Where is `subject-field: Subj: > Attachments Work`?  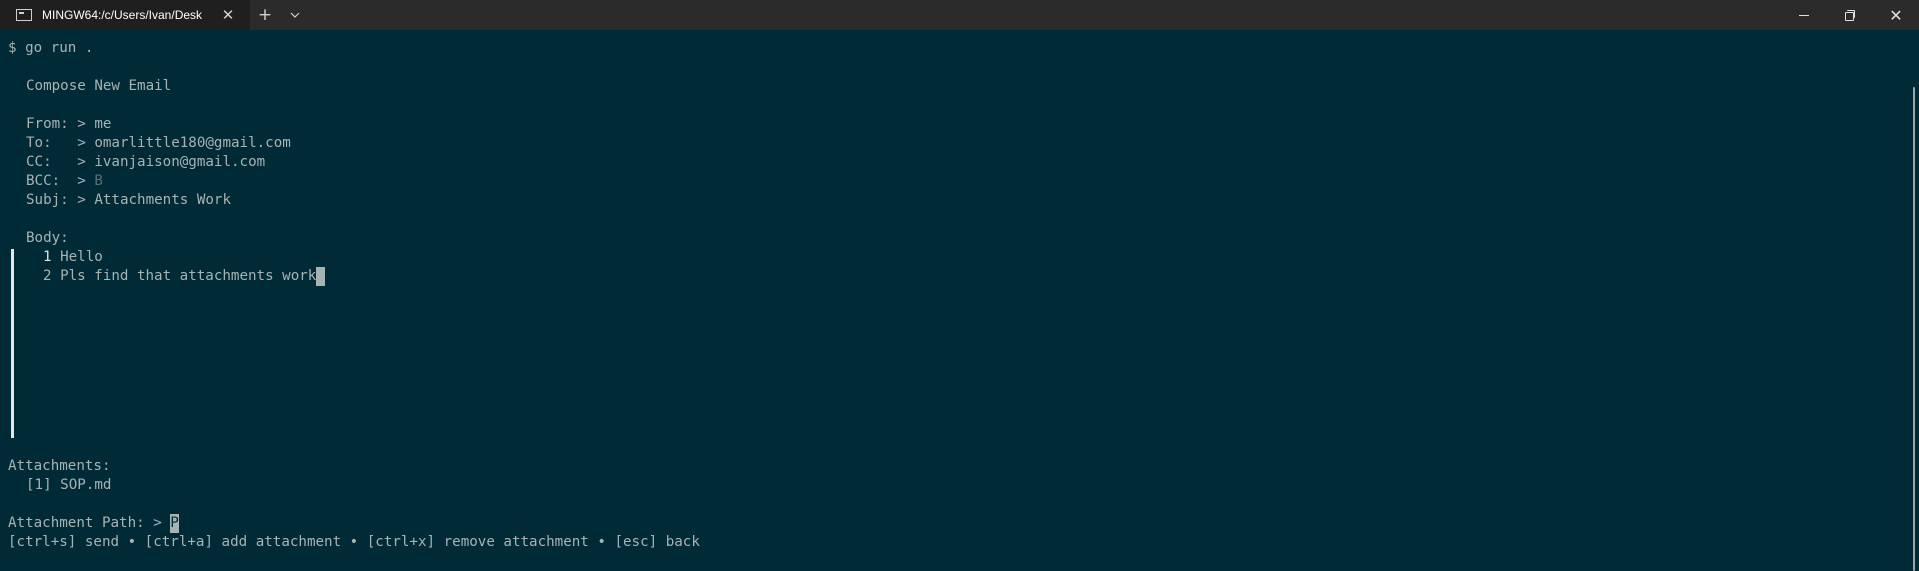
subject-field: Subj: > Attachments Work is located at coordinates (128, 200).